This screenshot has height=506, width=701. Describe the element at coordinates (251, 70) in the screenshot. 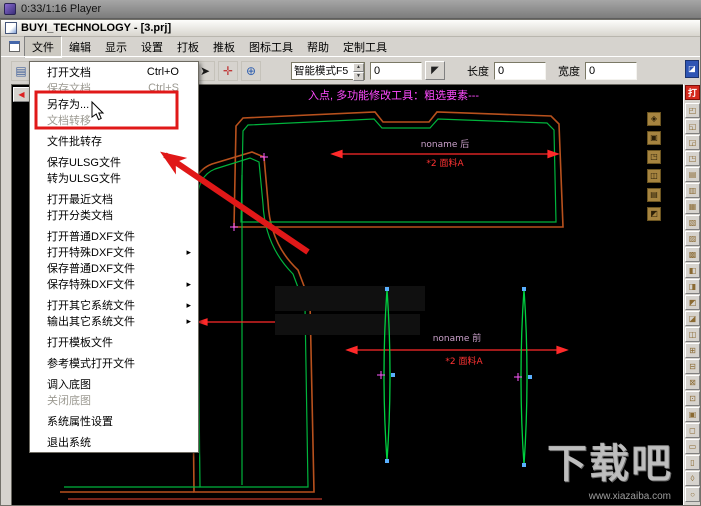

I see `refresh-icon: ⊕` at that location.